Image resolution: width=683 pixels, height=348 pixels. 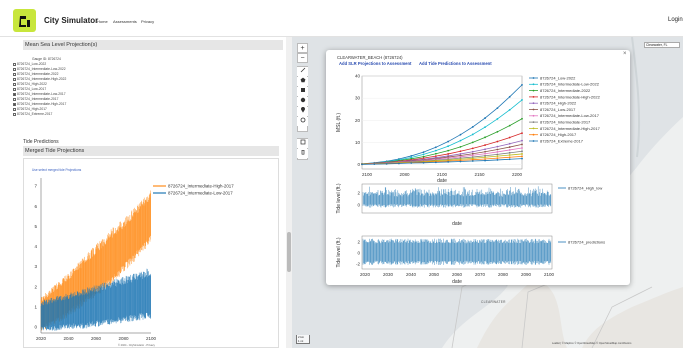 I want to click on scrollbar-thumb, so click(x=289, y=252).